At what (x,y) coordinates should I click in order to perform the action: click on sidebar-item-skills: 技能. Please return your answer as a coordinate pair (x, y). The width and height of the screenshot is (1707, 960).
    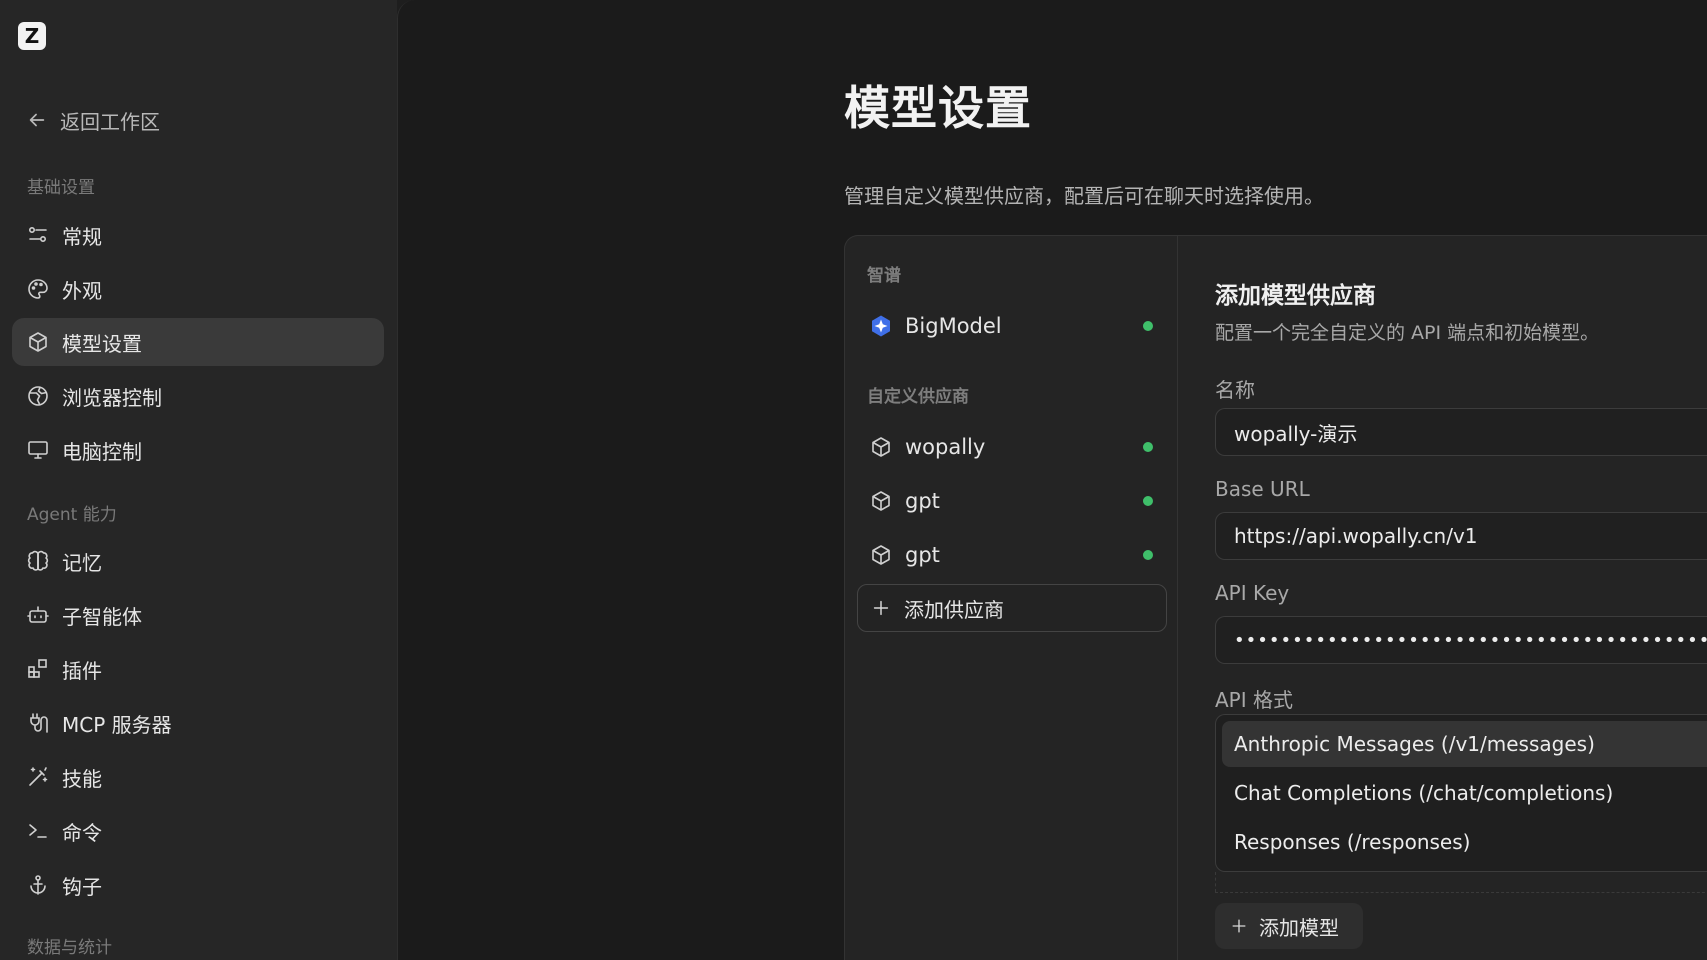
    Looking at the image, I should click on (198, 777).